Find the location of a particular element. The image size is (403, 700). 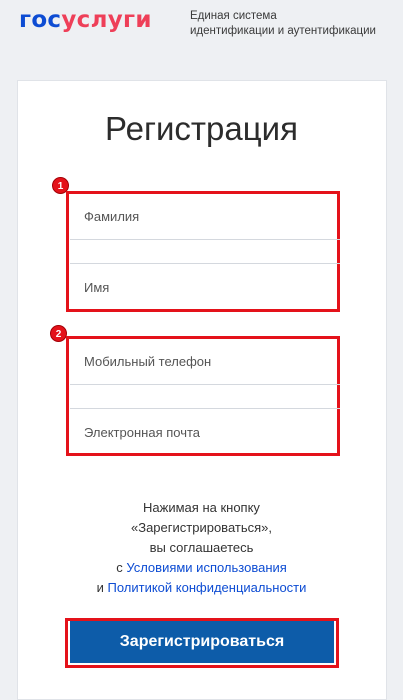

name-field: Имя is located at coordinates (205, 287).